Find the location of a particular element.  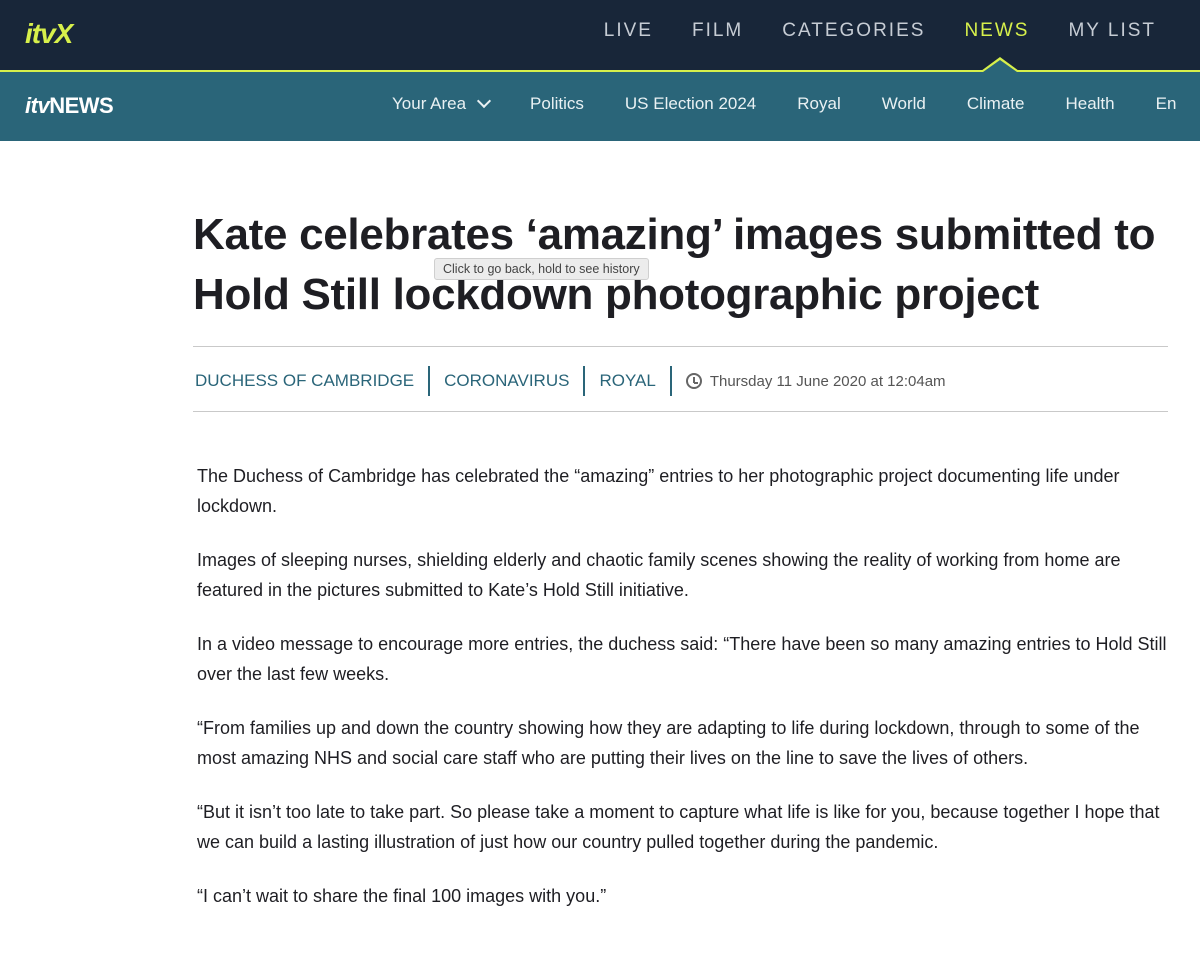

nav-politics: Politics is located at coordinates (557, 104).